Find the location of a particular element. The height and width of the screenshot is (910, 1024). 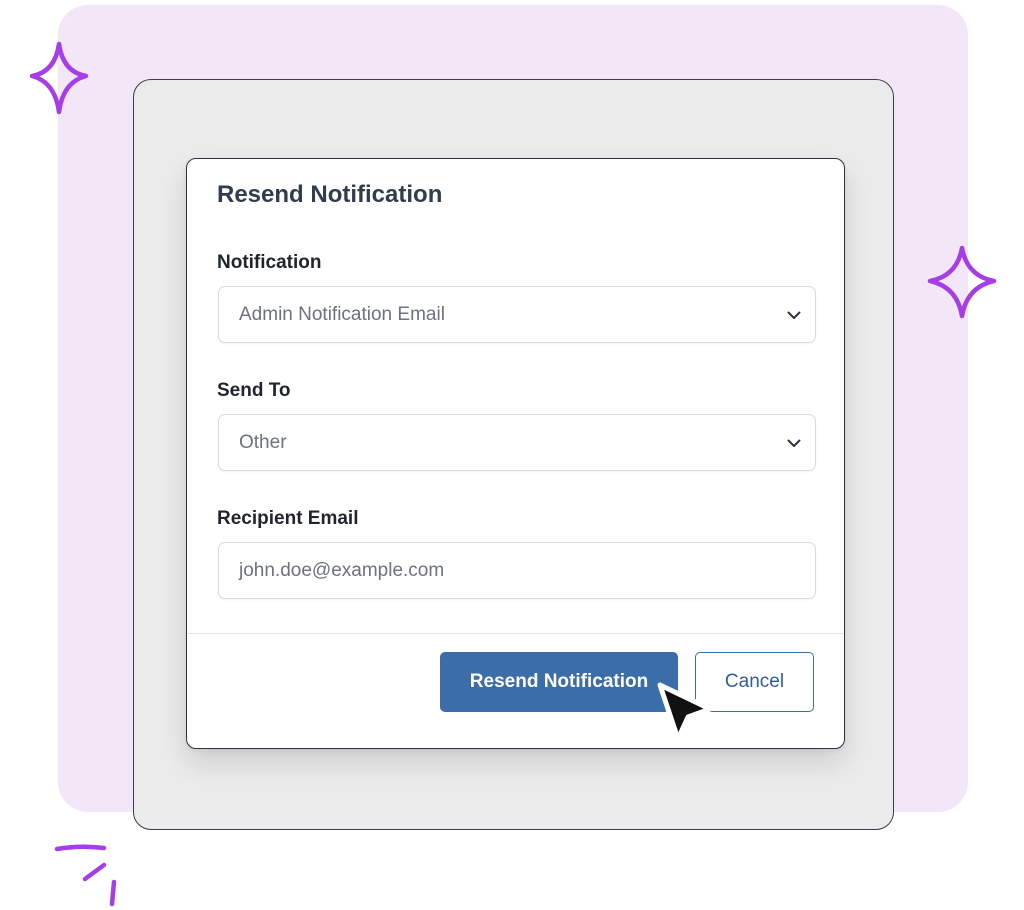

send-to-label: Send To is located at coordinates (254, 390).